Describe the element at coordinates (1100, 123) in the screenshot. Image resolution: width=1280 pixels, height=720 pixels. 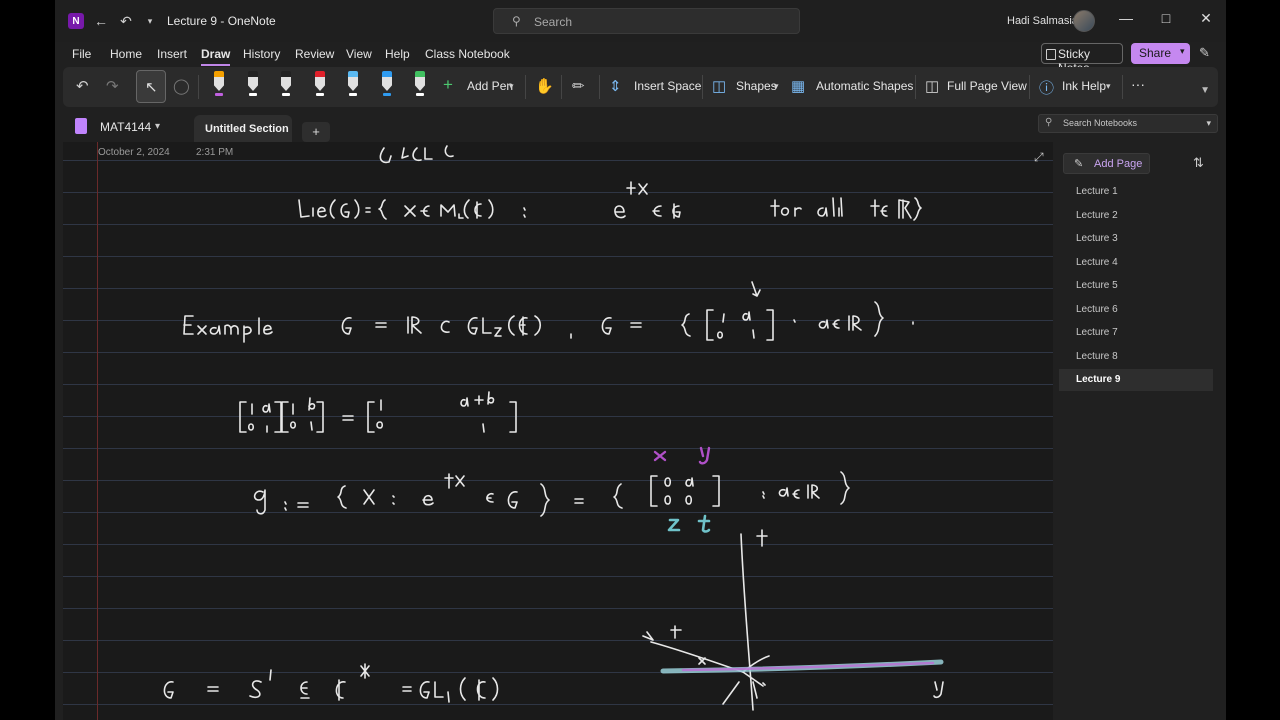
I see `search-notebooks-placeholder: Search Notebooks` at that location.